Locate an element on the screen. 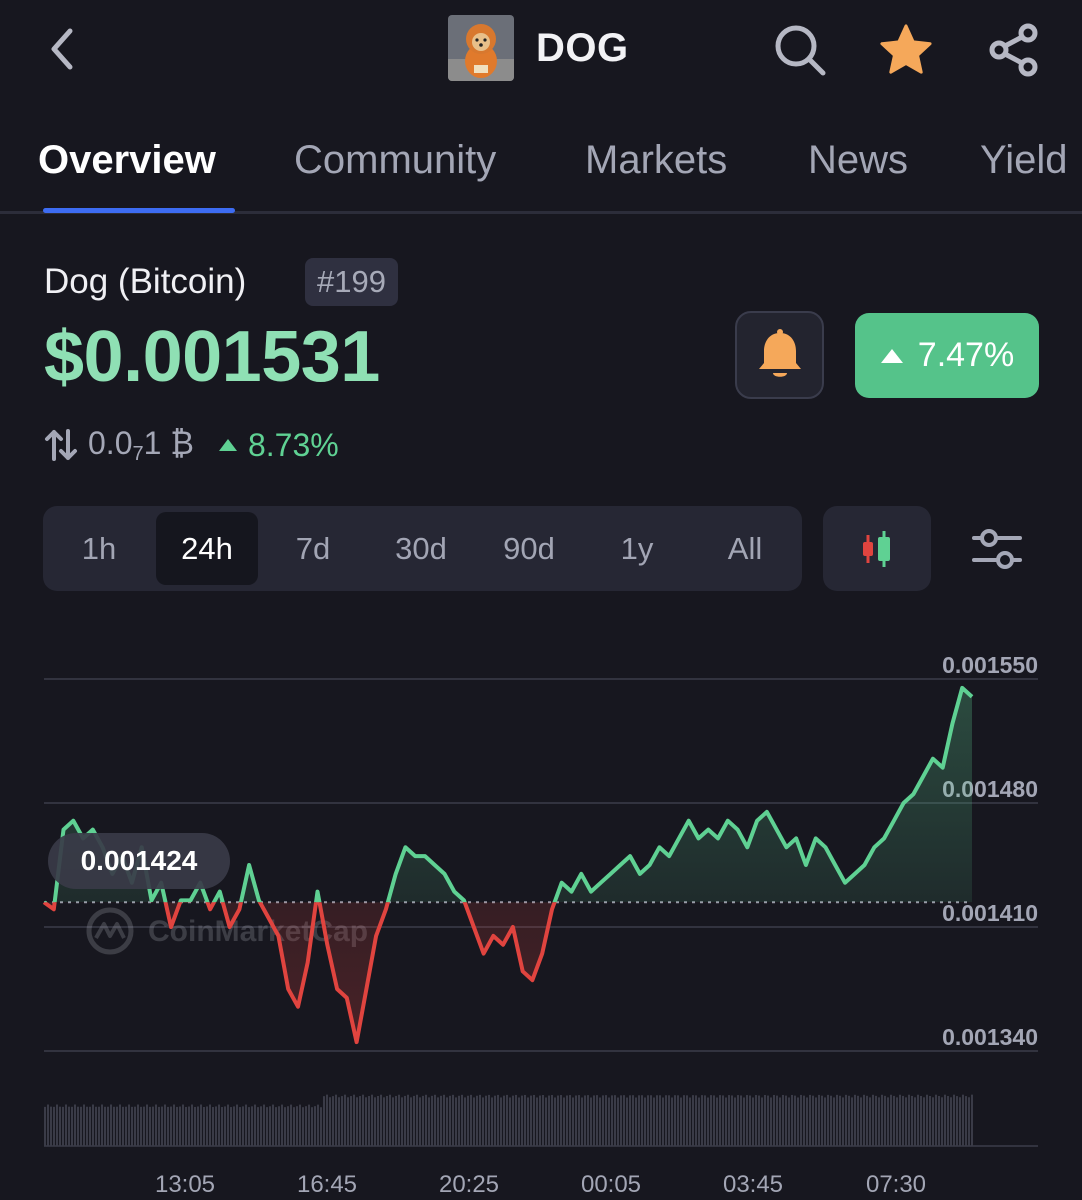 The width and height of the screenshot is (1082, 1200). candlestick-toggle-button is located at coordinates (877, 548).